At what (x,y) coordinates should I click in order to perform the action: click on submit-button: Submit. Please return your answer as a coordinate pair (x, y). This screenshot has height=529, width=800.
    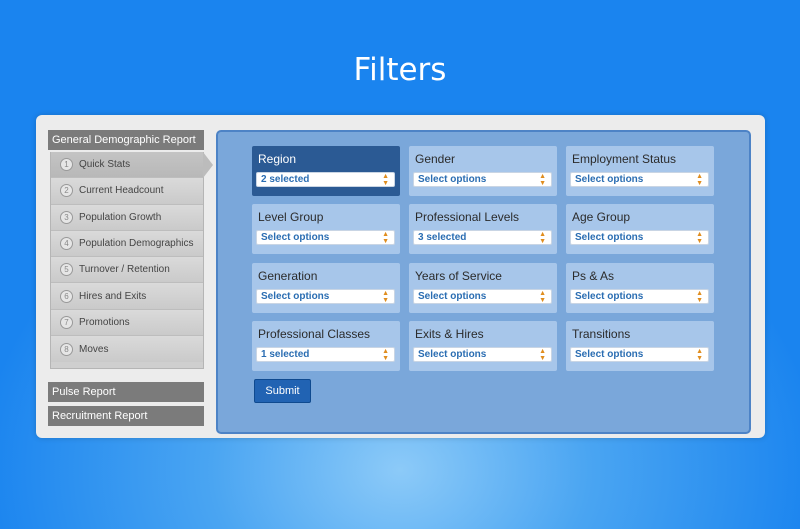
    Looking at the image, I should click on (282, 391).